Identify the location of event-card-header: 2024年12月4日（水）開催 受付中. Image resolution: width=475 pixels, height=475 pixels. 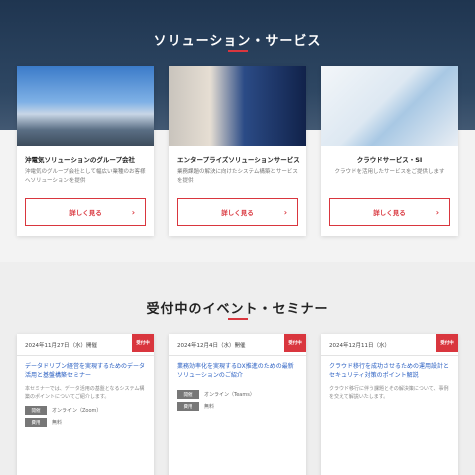
(237, 345).